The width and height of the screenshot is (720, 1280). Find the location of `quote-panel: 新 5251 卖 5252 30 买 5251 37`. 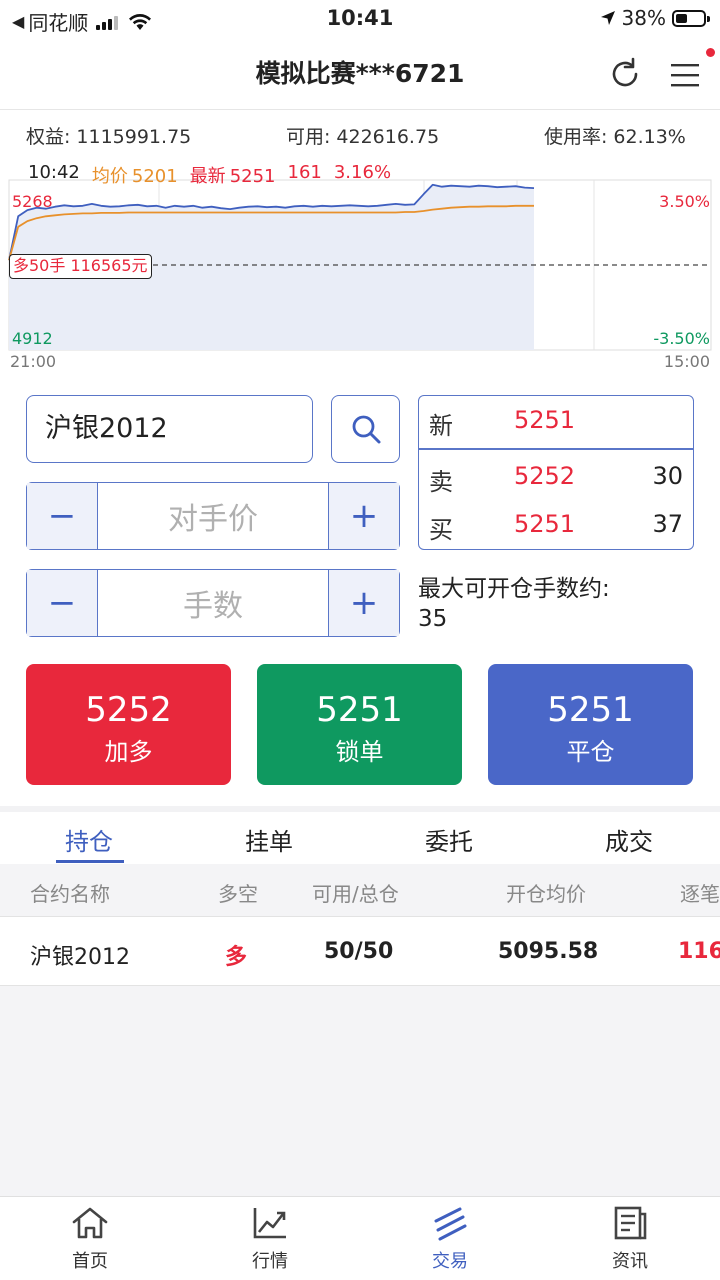

quote-panel: 新 5251 卖 5252 30 买 5251 37 is located at coordinates (556, 472).